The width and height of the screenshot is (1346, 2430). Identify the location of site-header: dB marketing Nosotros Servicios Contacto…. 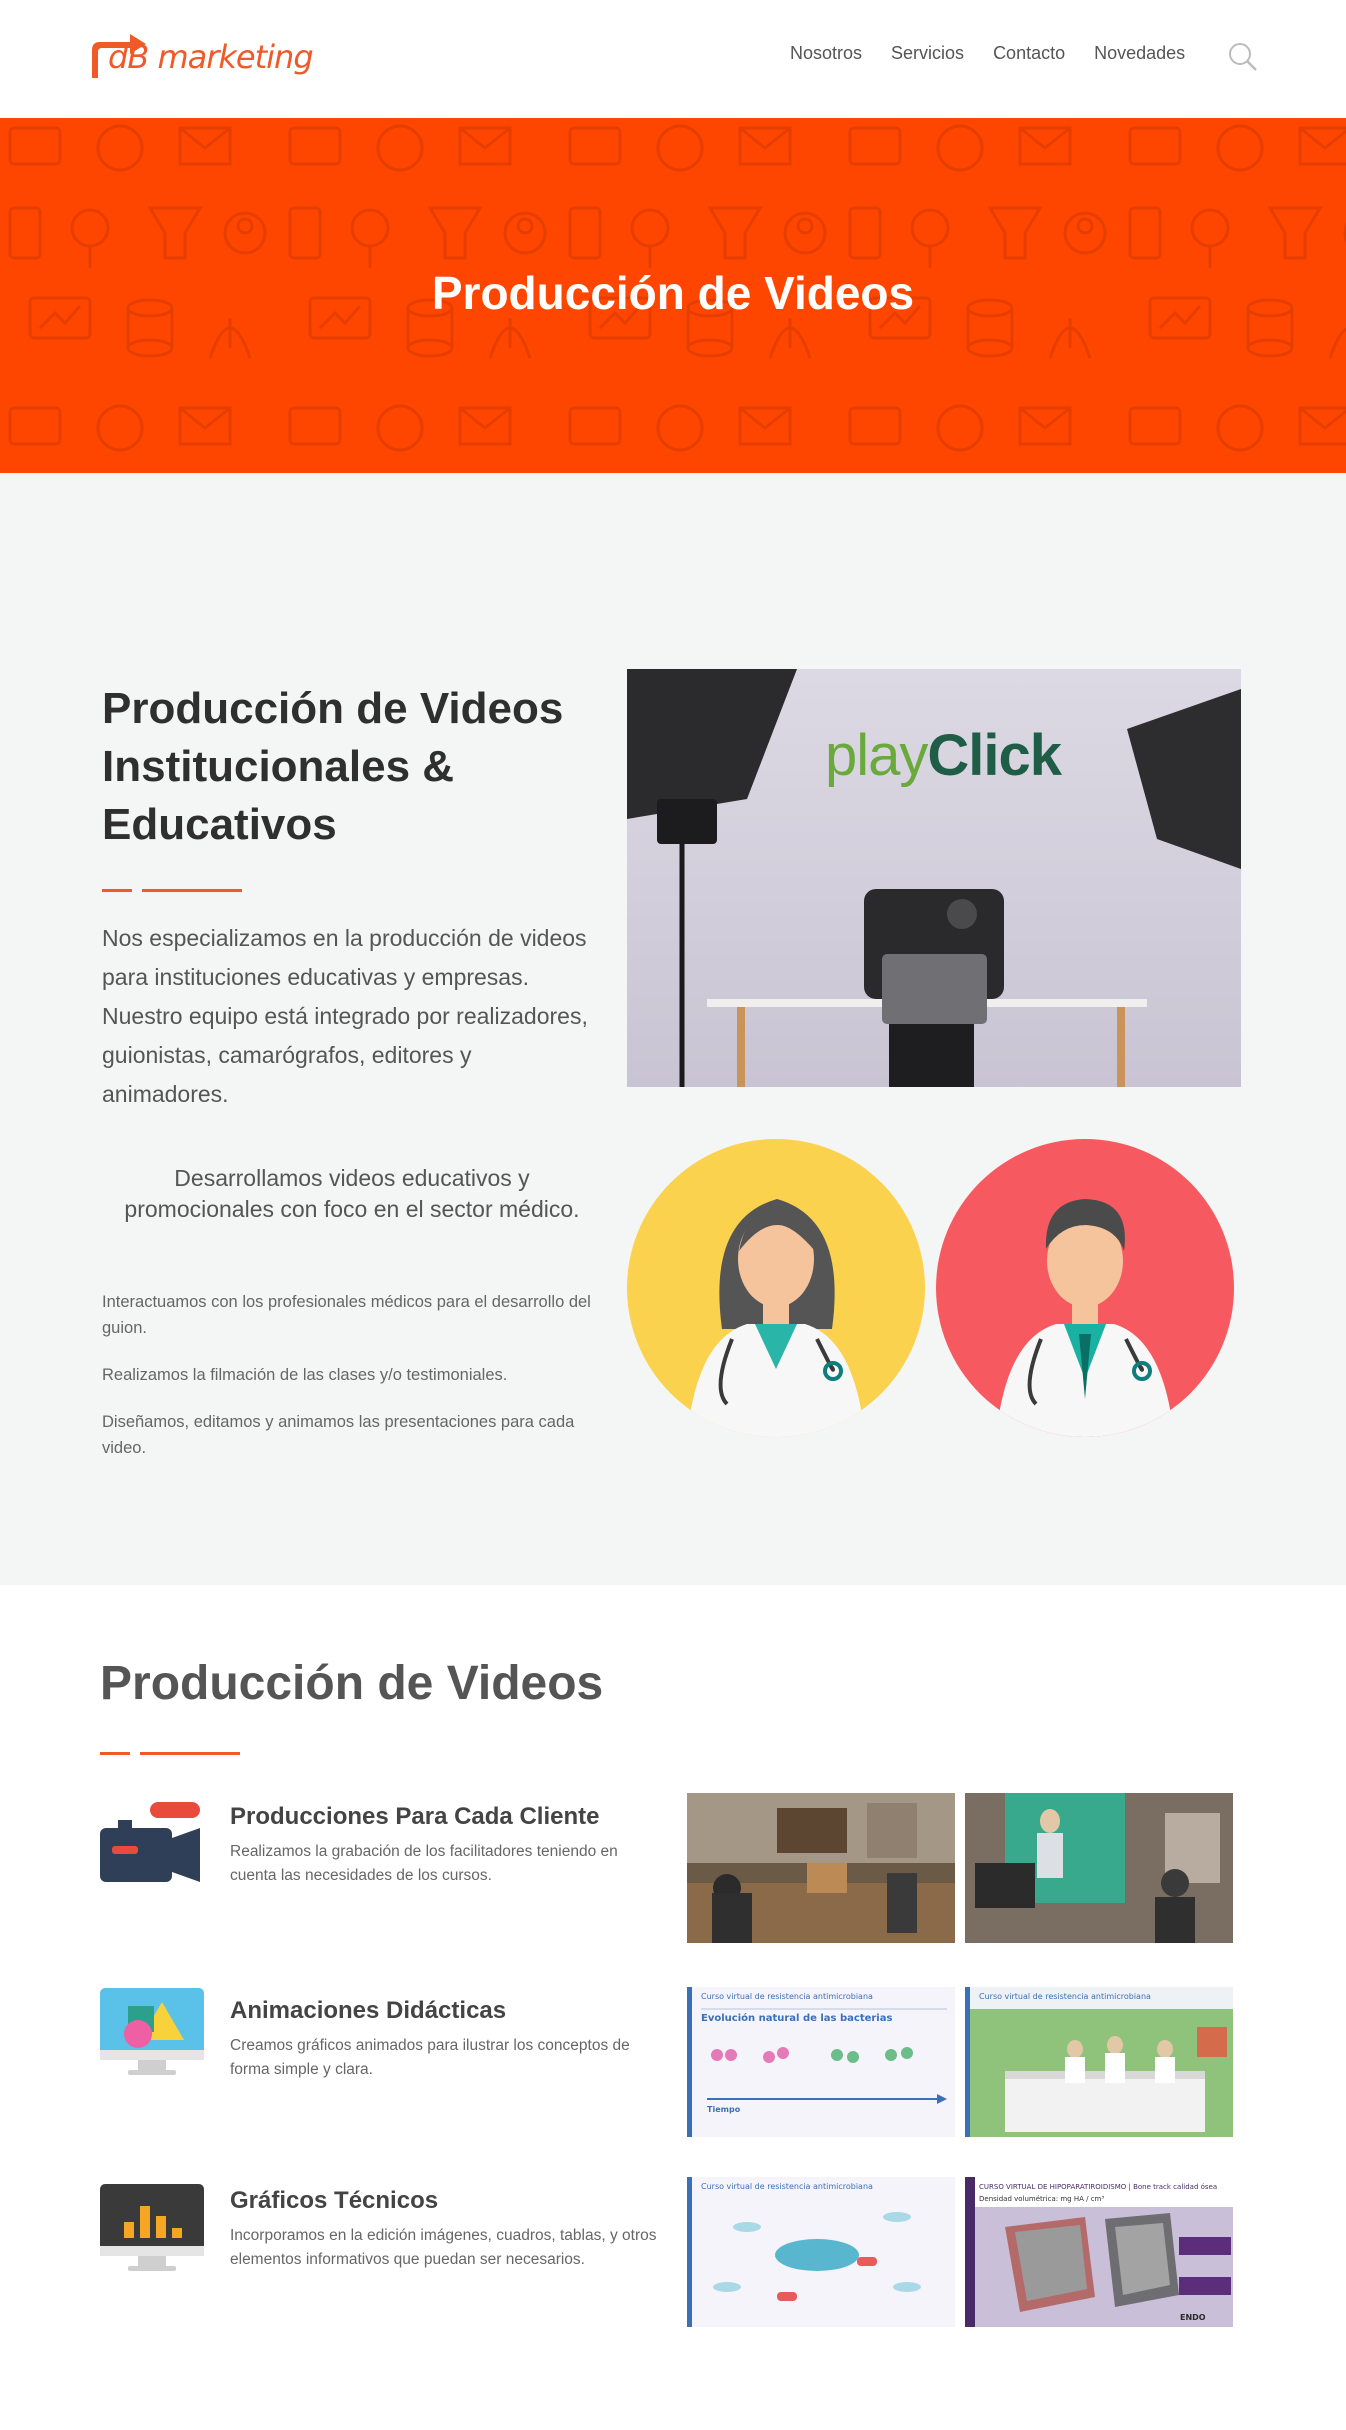
(673, 59).